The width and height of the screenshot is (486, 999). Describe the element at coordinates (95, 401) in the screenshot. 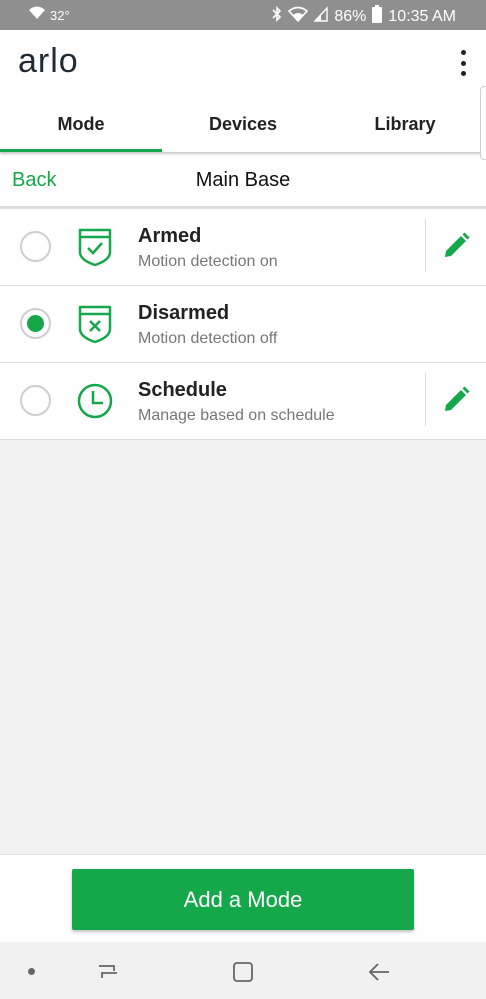

I see `clock-icon` at that location.